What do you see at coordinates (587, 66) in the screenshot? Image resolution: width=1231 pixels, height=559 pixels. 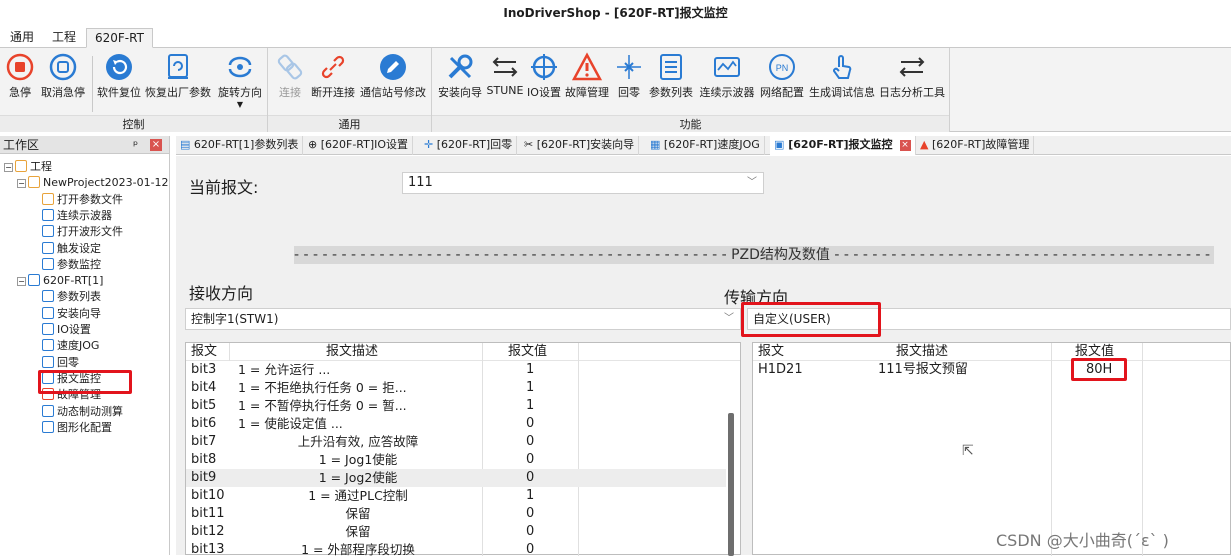 I see `warning-icon` at bounding box center [587, 66].